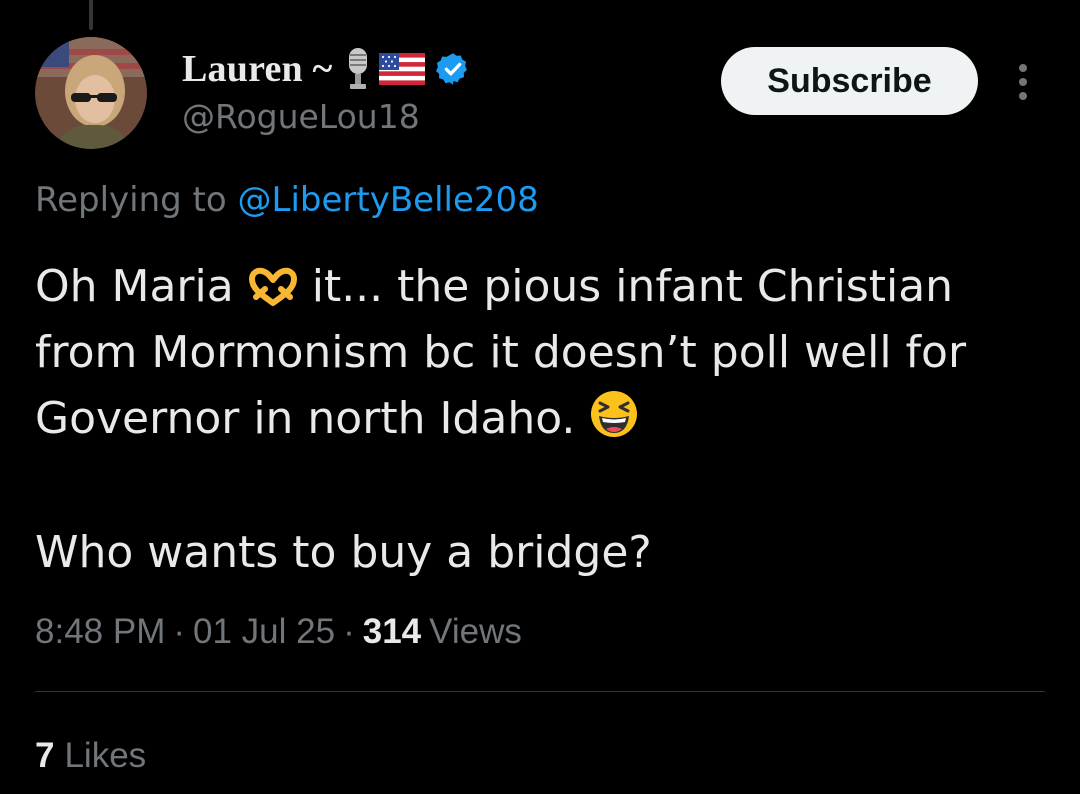 The width and height of the screenshot is (1080, 794). What do you see at coordinates (358, 69) in the screenshot?
I see `microphone-icon` at bounding box center [358, 69].